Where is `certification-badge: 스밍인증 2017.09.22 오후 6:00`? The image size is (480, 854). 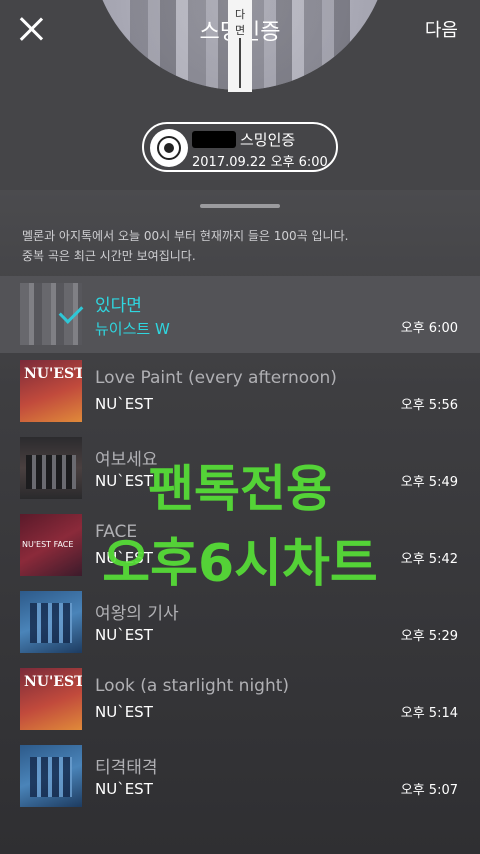 certification-badge: 스밍인증 2017.09.22 오후 6:00 is located at coordinates (240, 147).